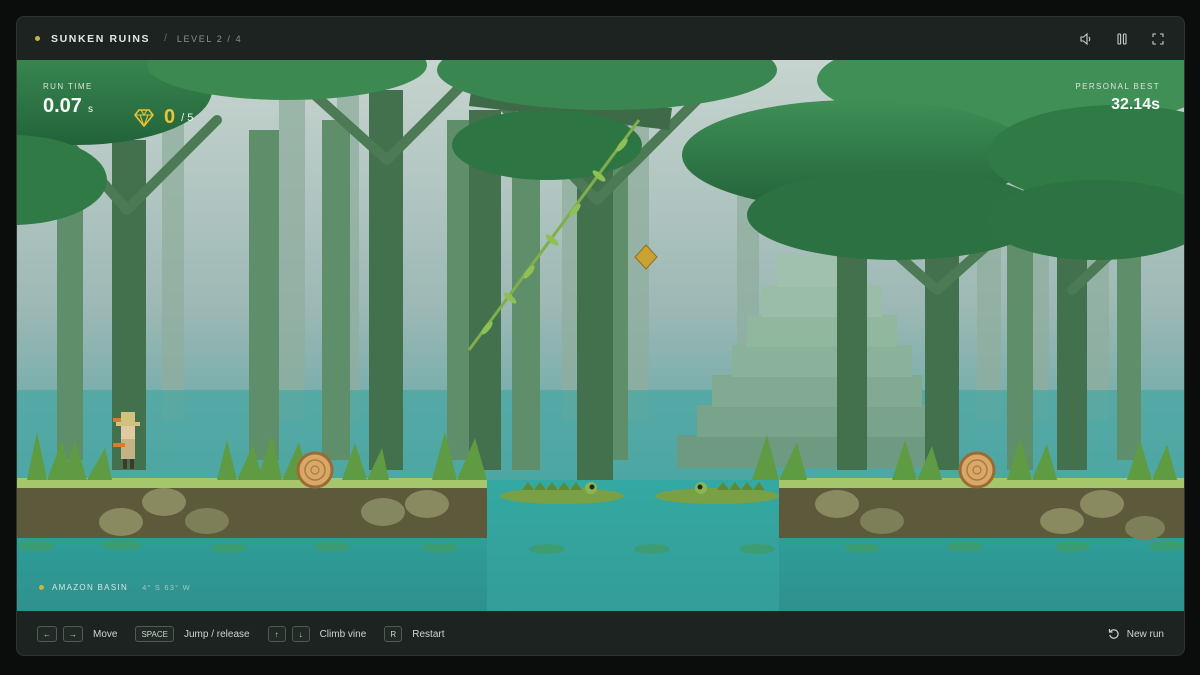  Describe the element at coordinates (977, 470) in the screenshot. I see `log-right` at that location.